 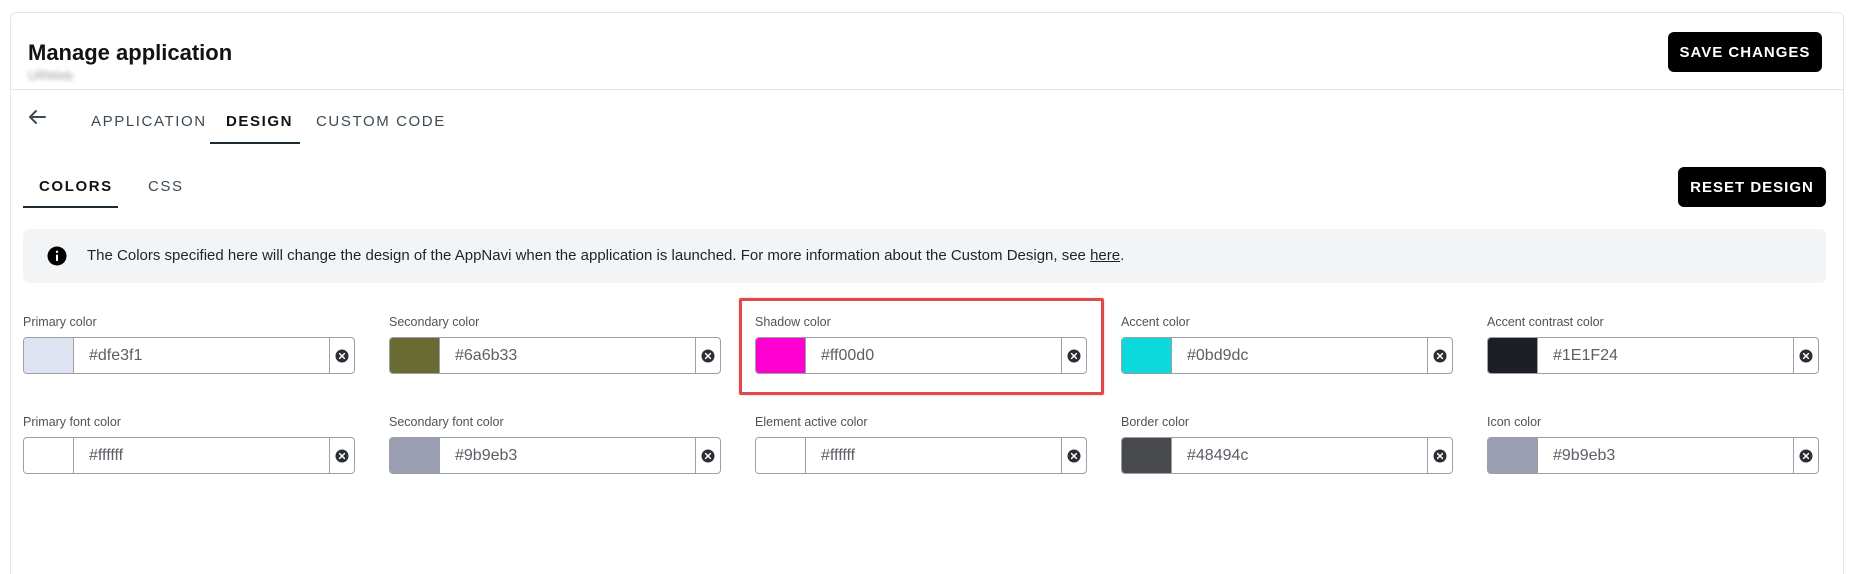 What do you see at coordinates (51, 75) in the screenshot?
I see `page-subtitle: URWeb` at bounding box center [51, 75].